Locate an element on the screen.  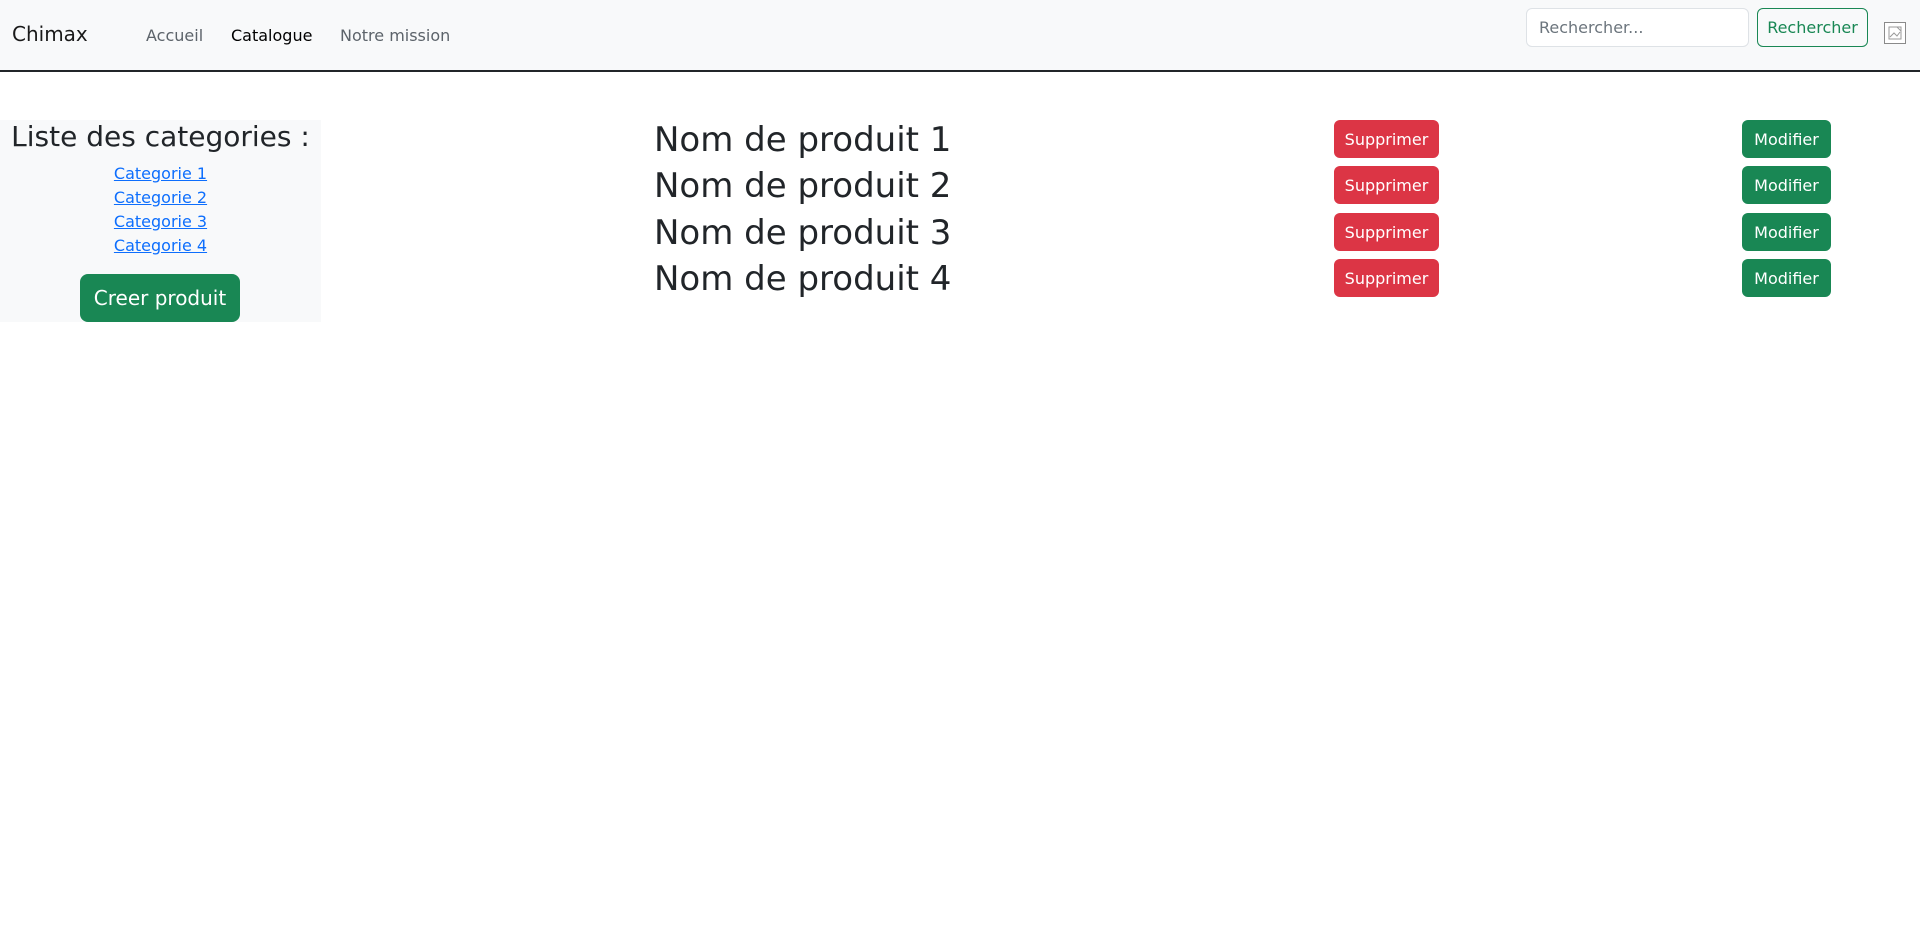
search-button: Rechercher is located at coordinates (1812, 27).